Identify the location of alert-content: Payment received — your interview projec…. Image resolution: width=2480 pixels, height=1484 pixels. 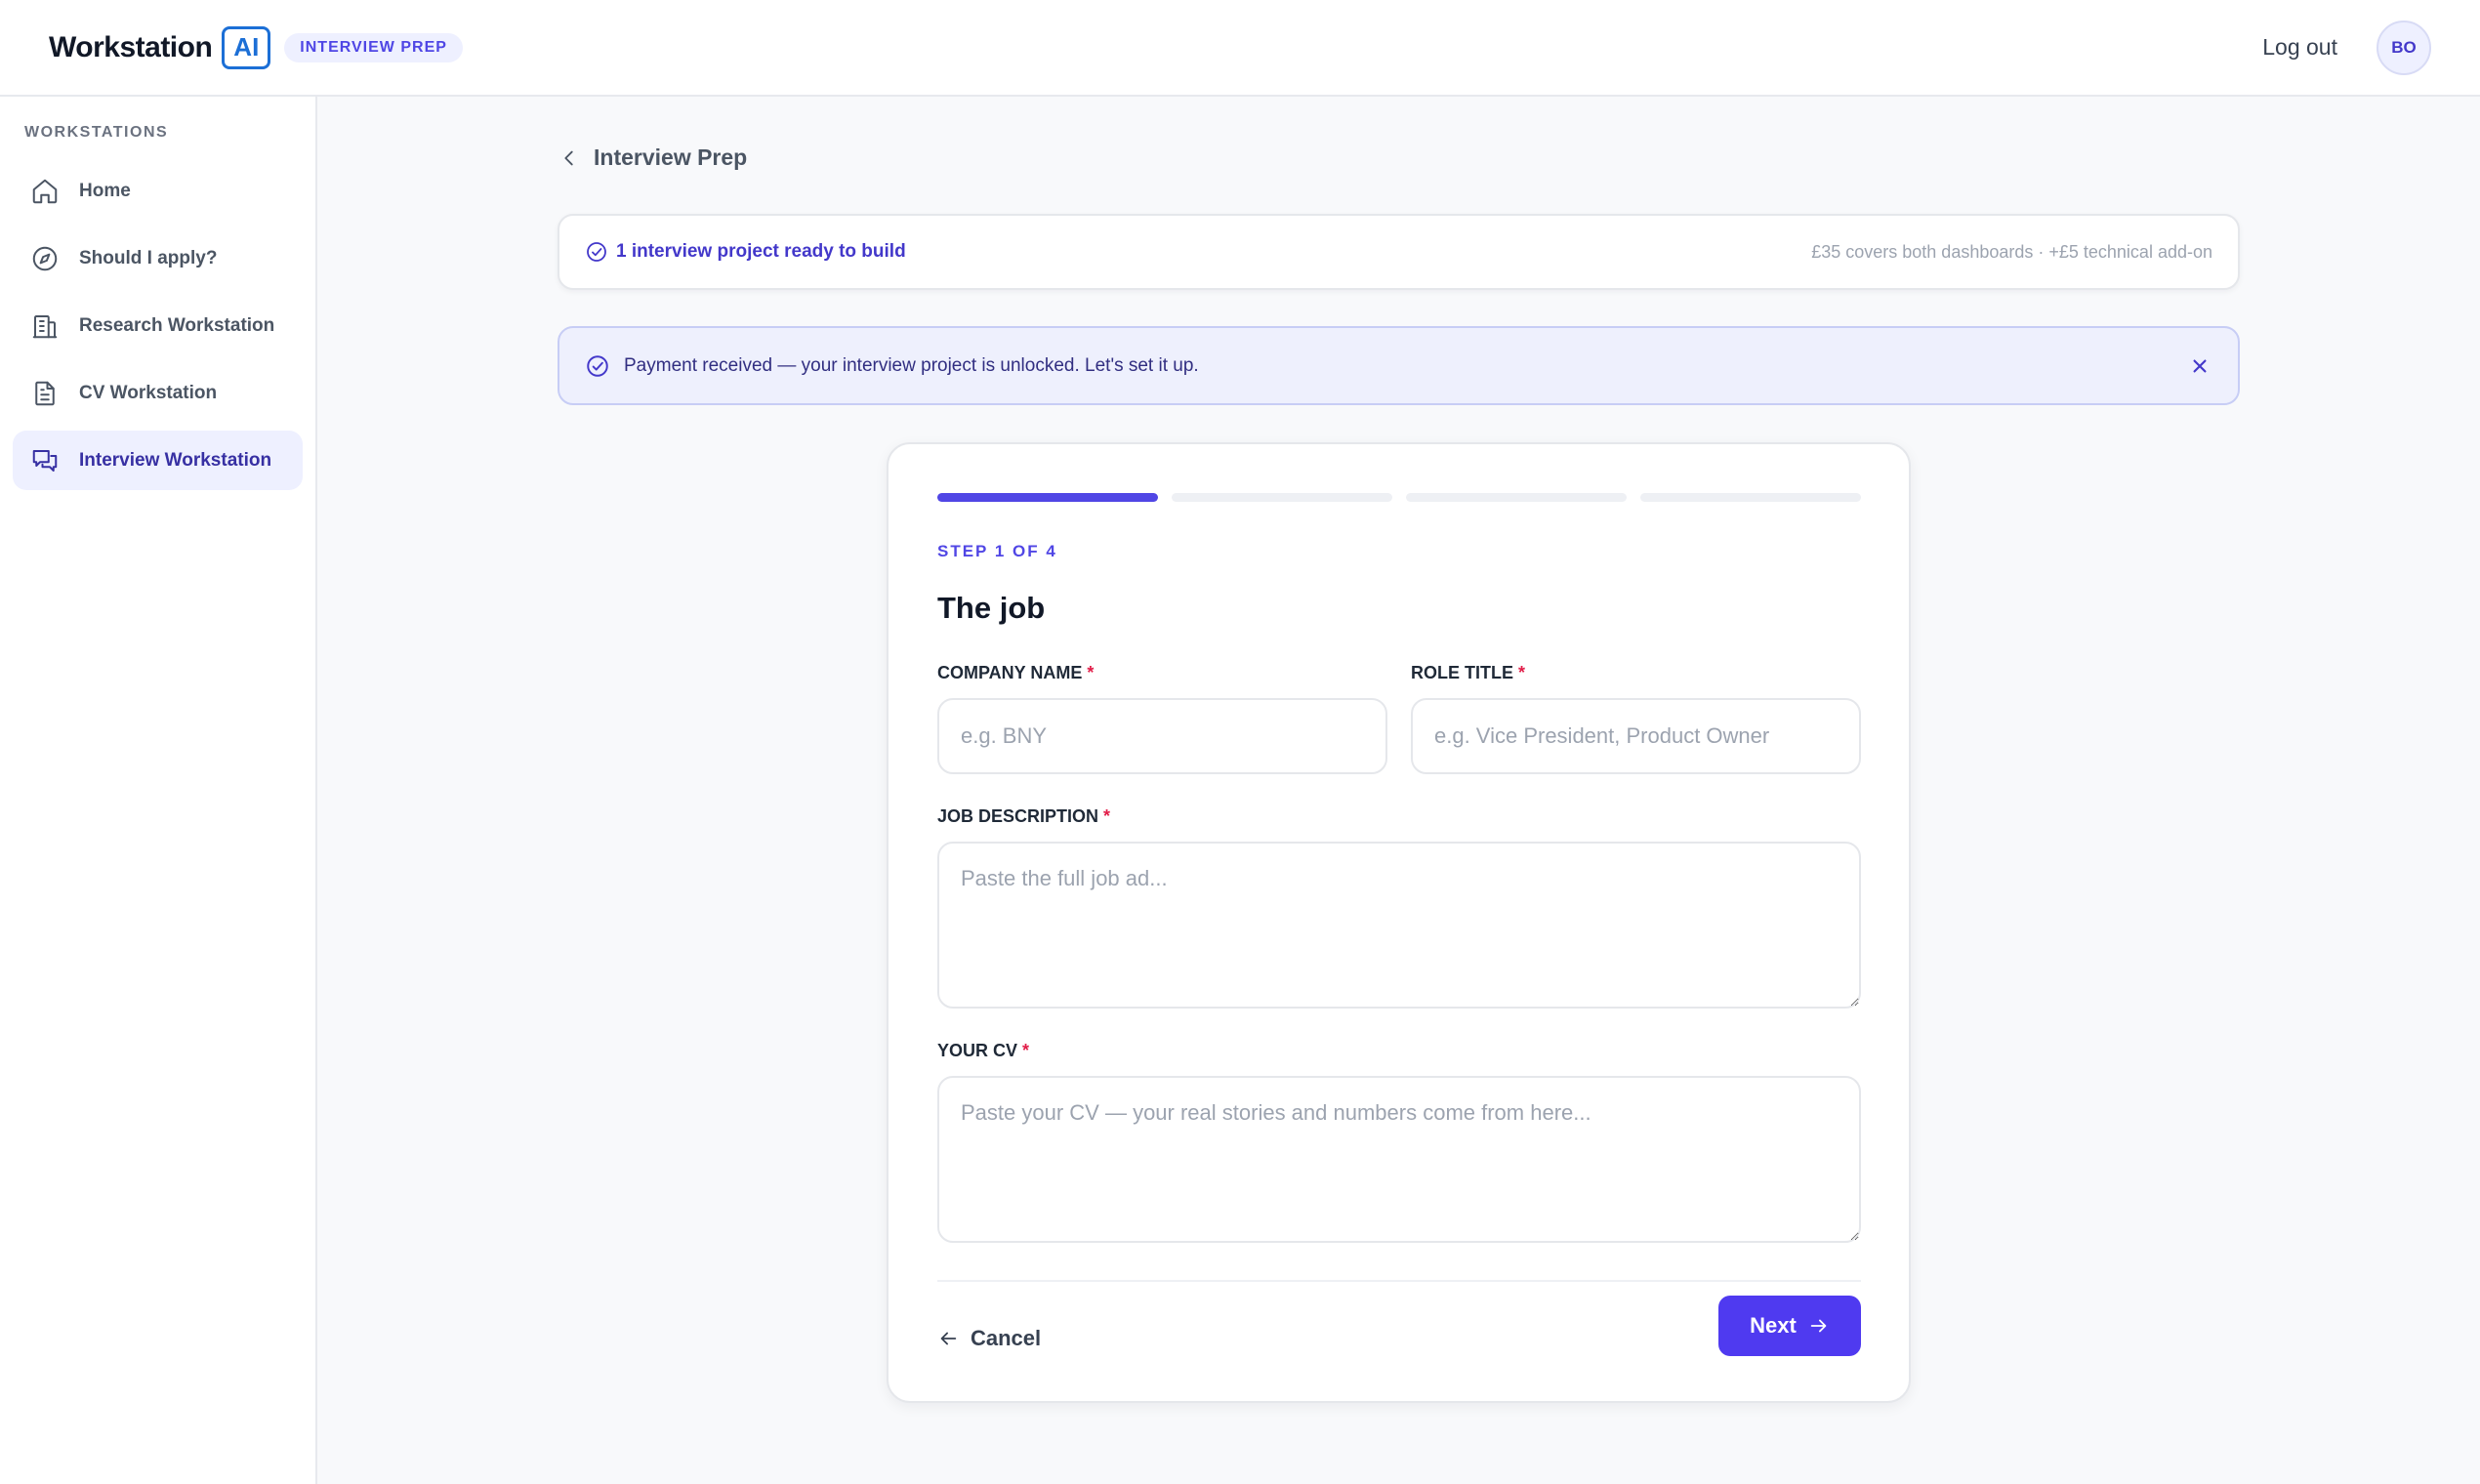
(892, 366).